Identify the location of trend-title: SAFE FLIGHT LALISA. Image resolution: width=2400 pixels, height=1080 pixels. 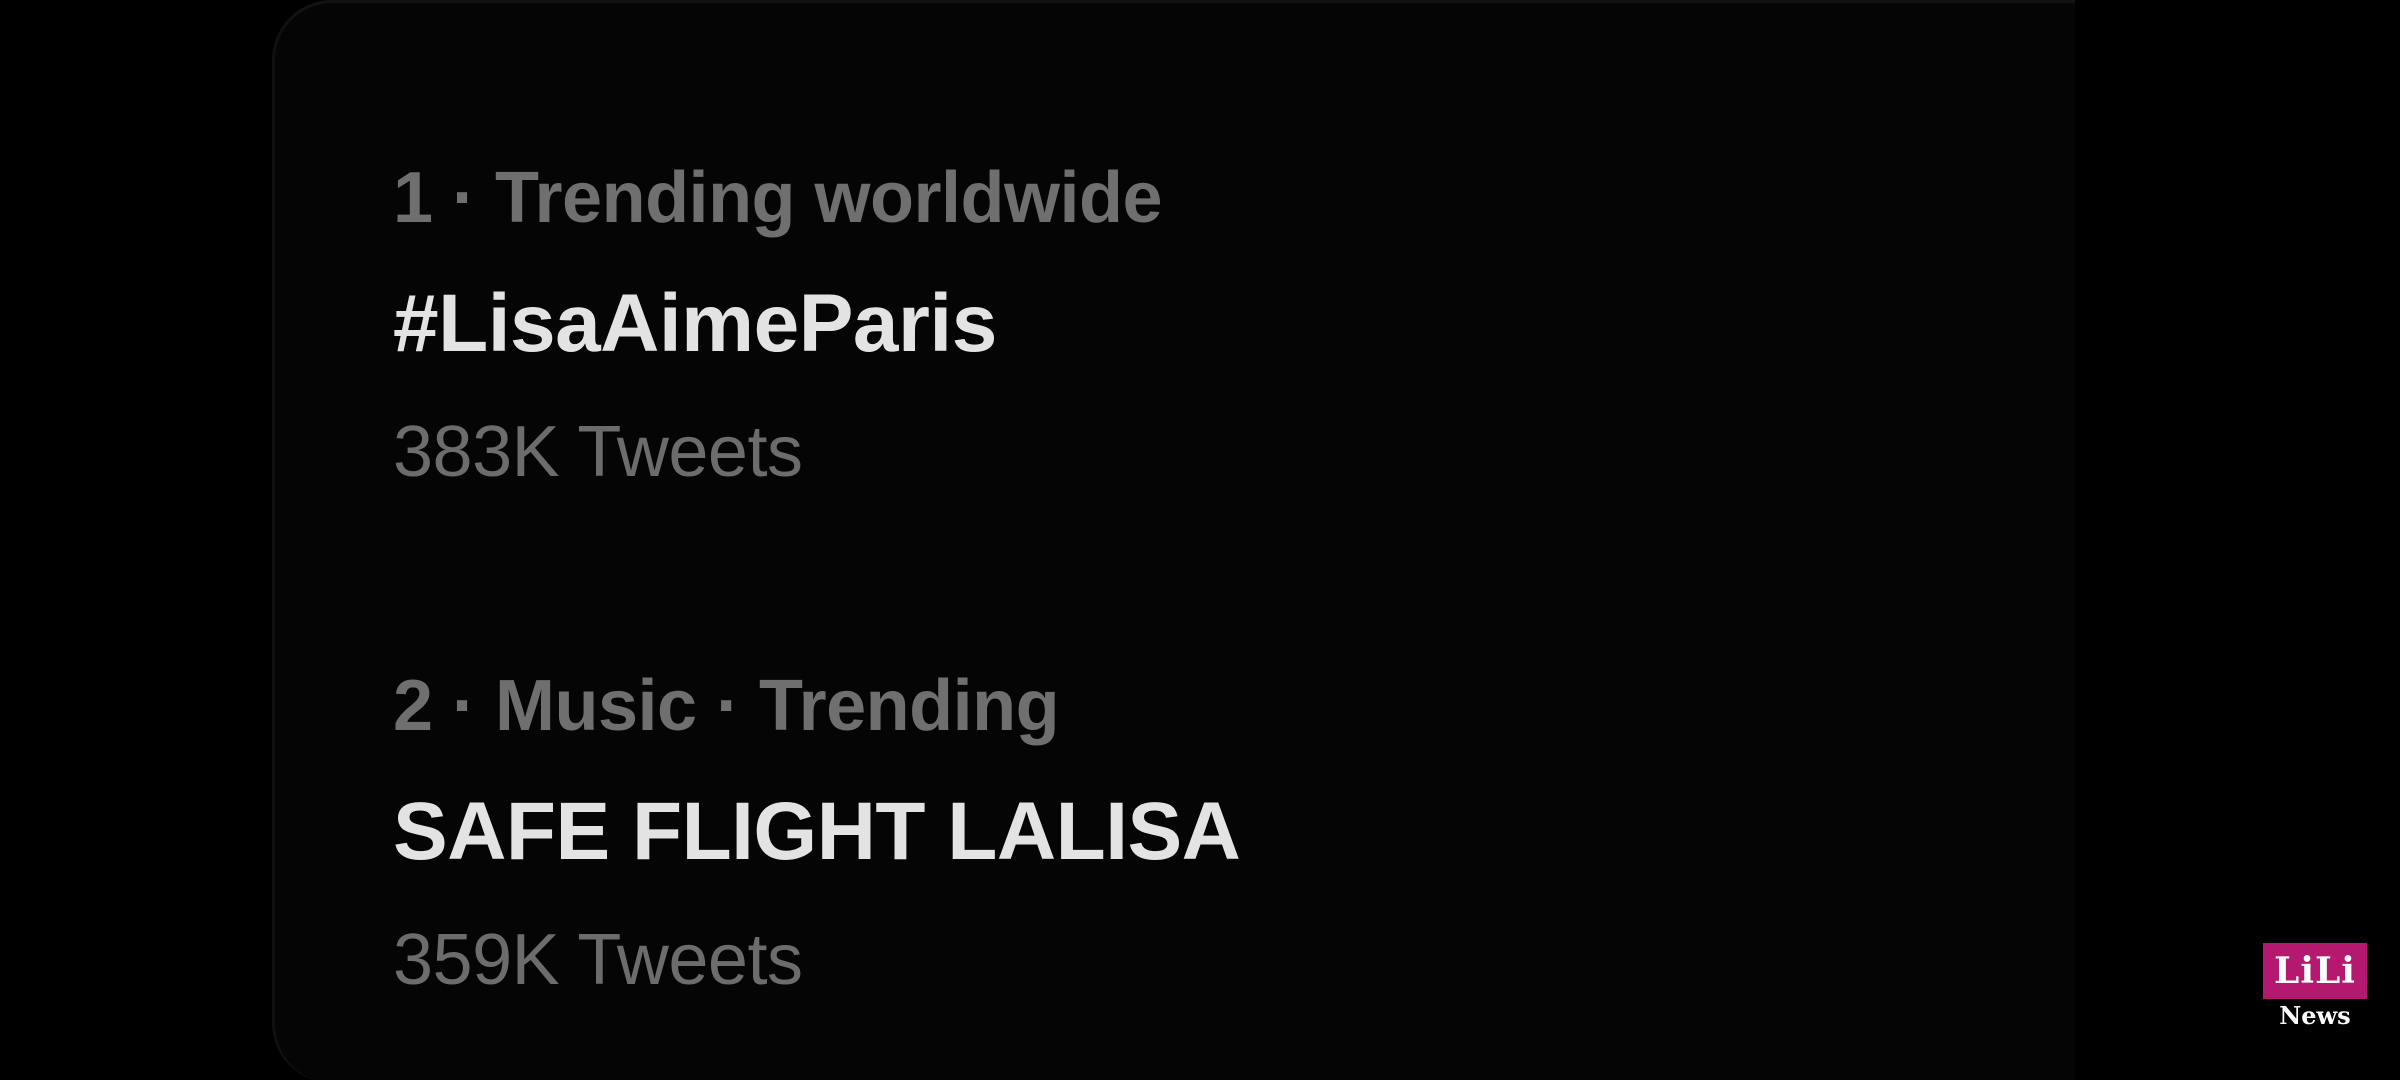
(817, 832).